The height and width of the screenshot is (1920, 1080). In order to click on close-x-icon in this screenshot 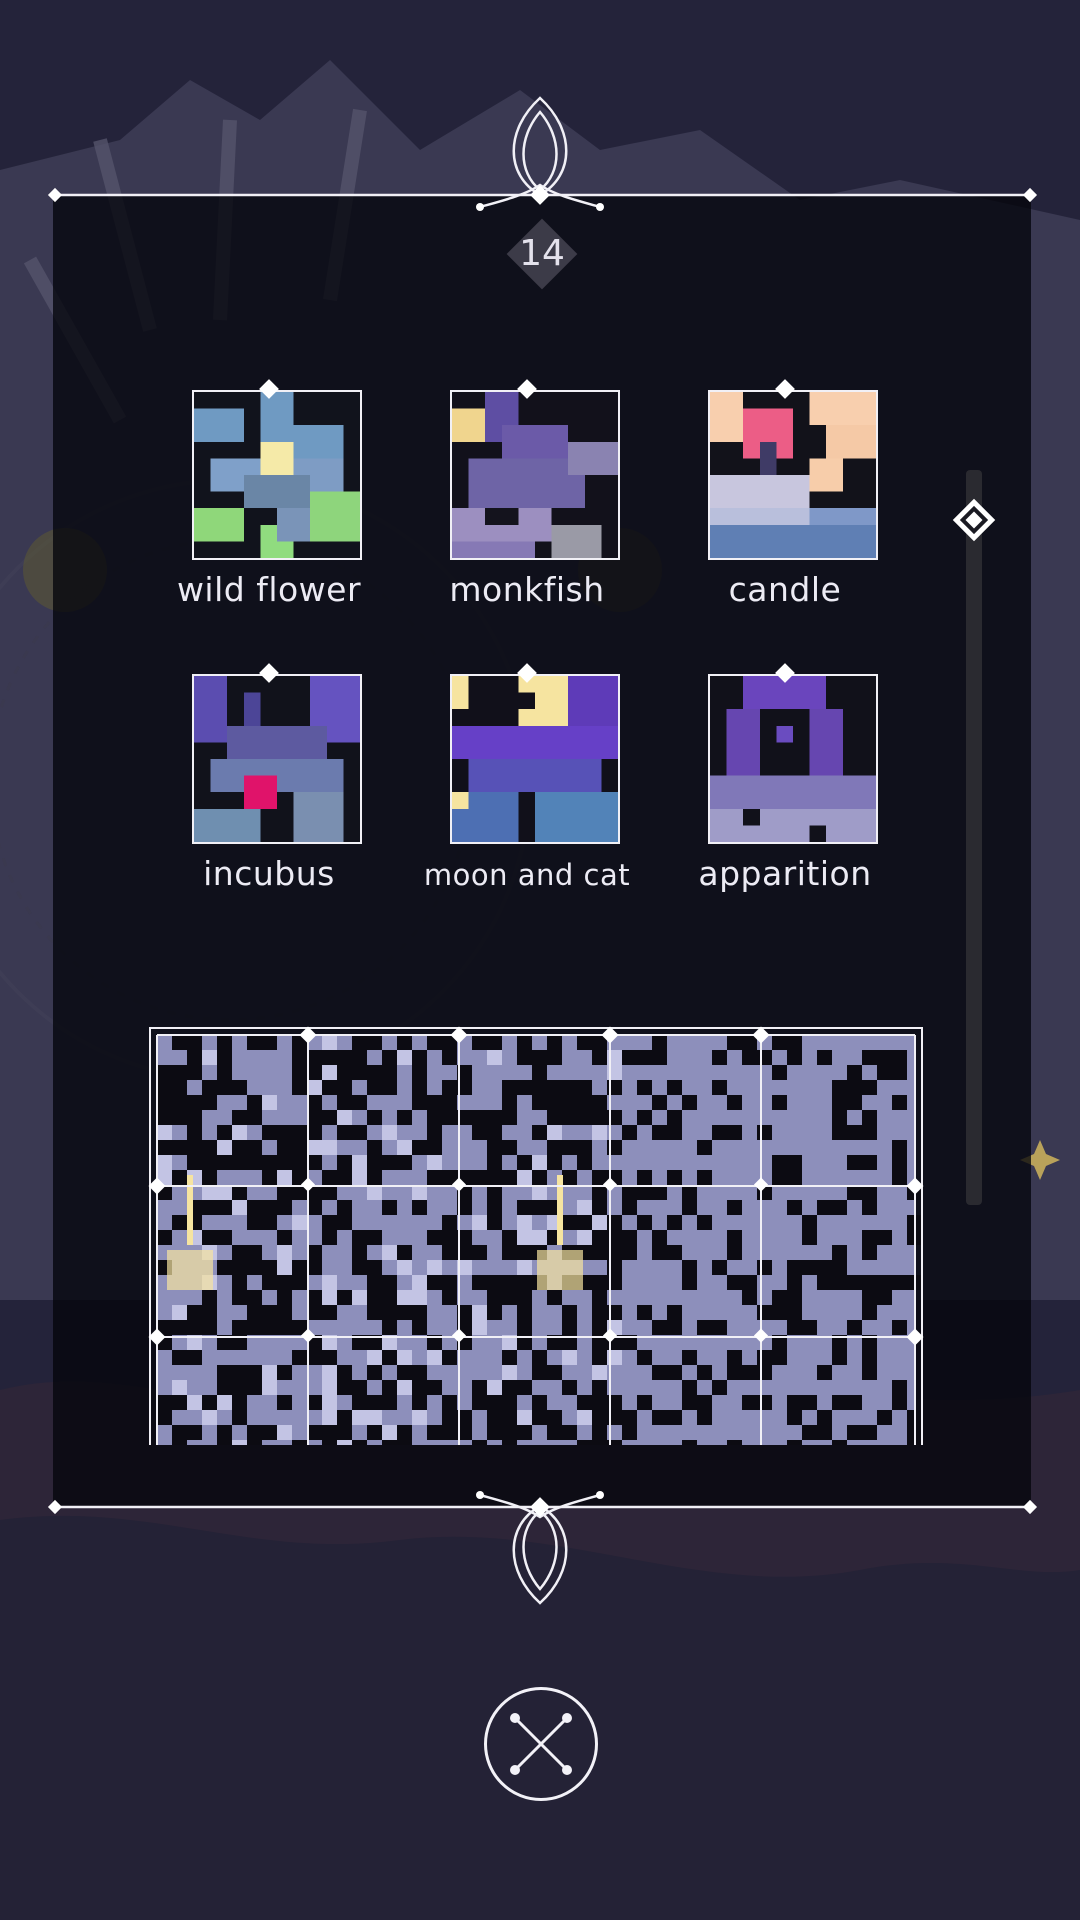, I will do `click(541, 1744)`.